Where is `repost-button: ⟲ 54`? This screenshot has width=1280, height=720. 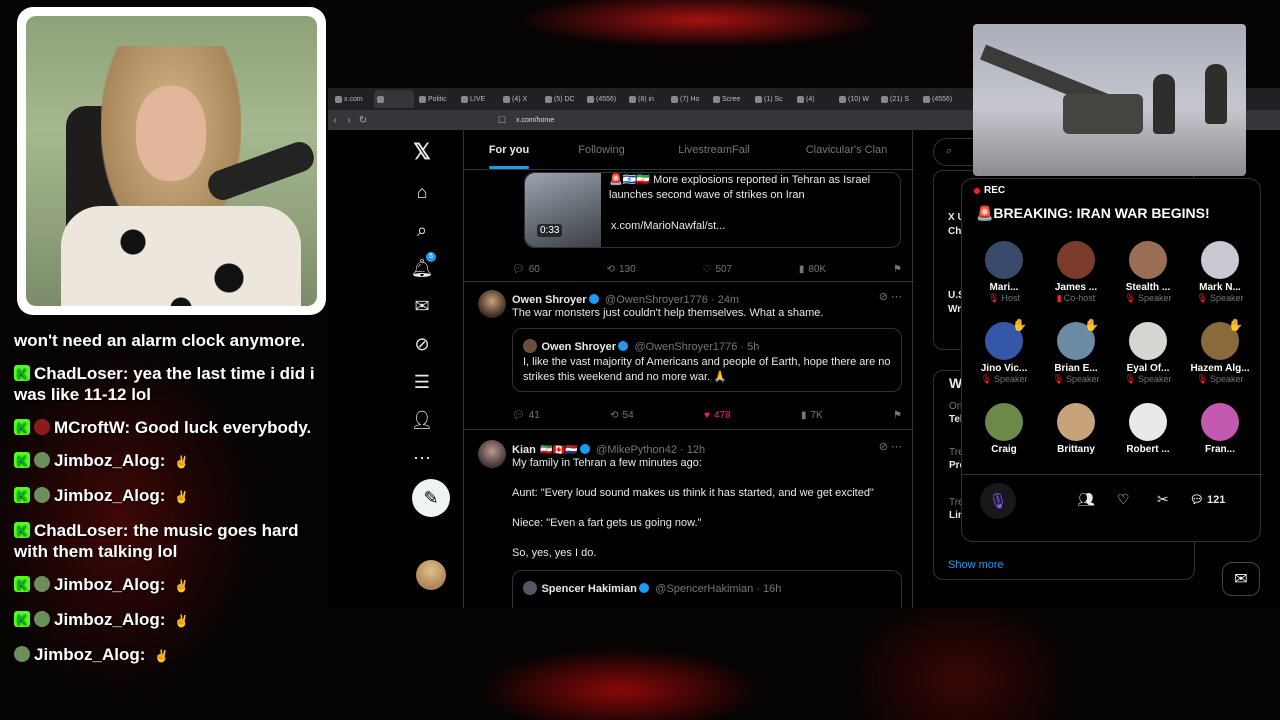
repost-button: ⟲ 54 is located at coordinates (622, 415).